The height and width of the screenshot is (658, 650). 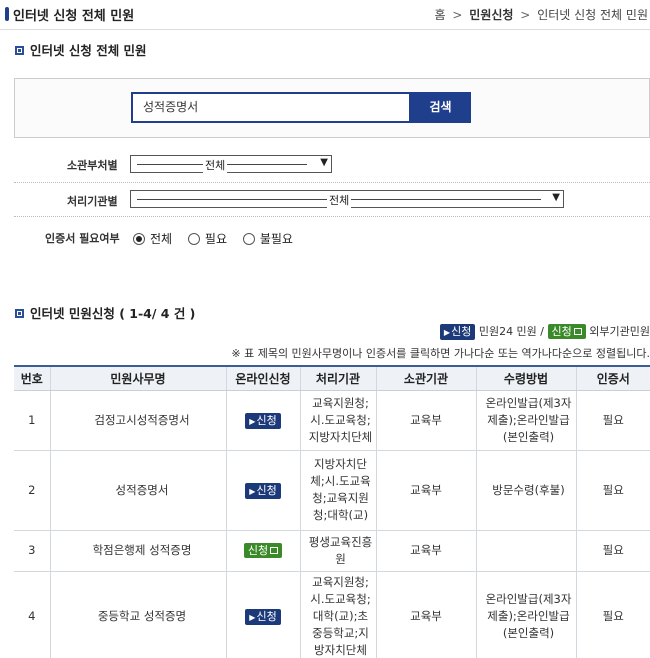 What do you see at coordinates (215, 165) in the screenshot?
I see `dept-select-value: 전체` at bounding box center [215, 165].